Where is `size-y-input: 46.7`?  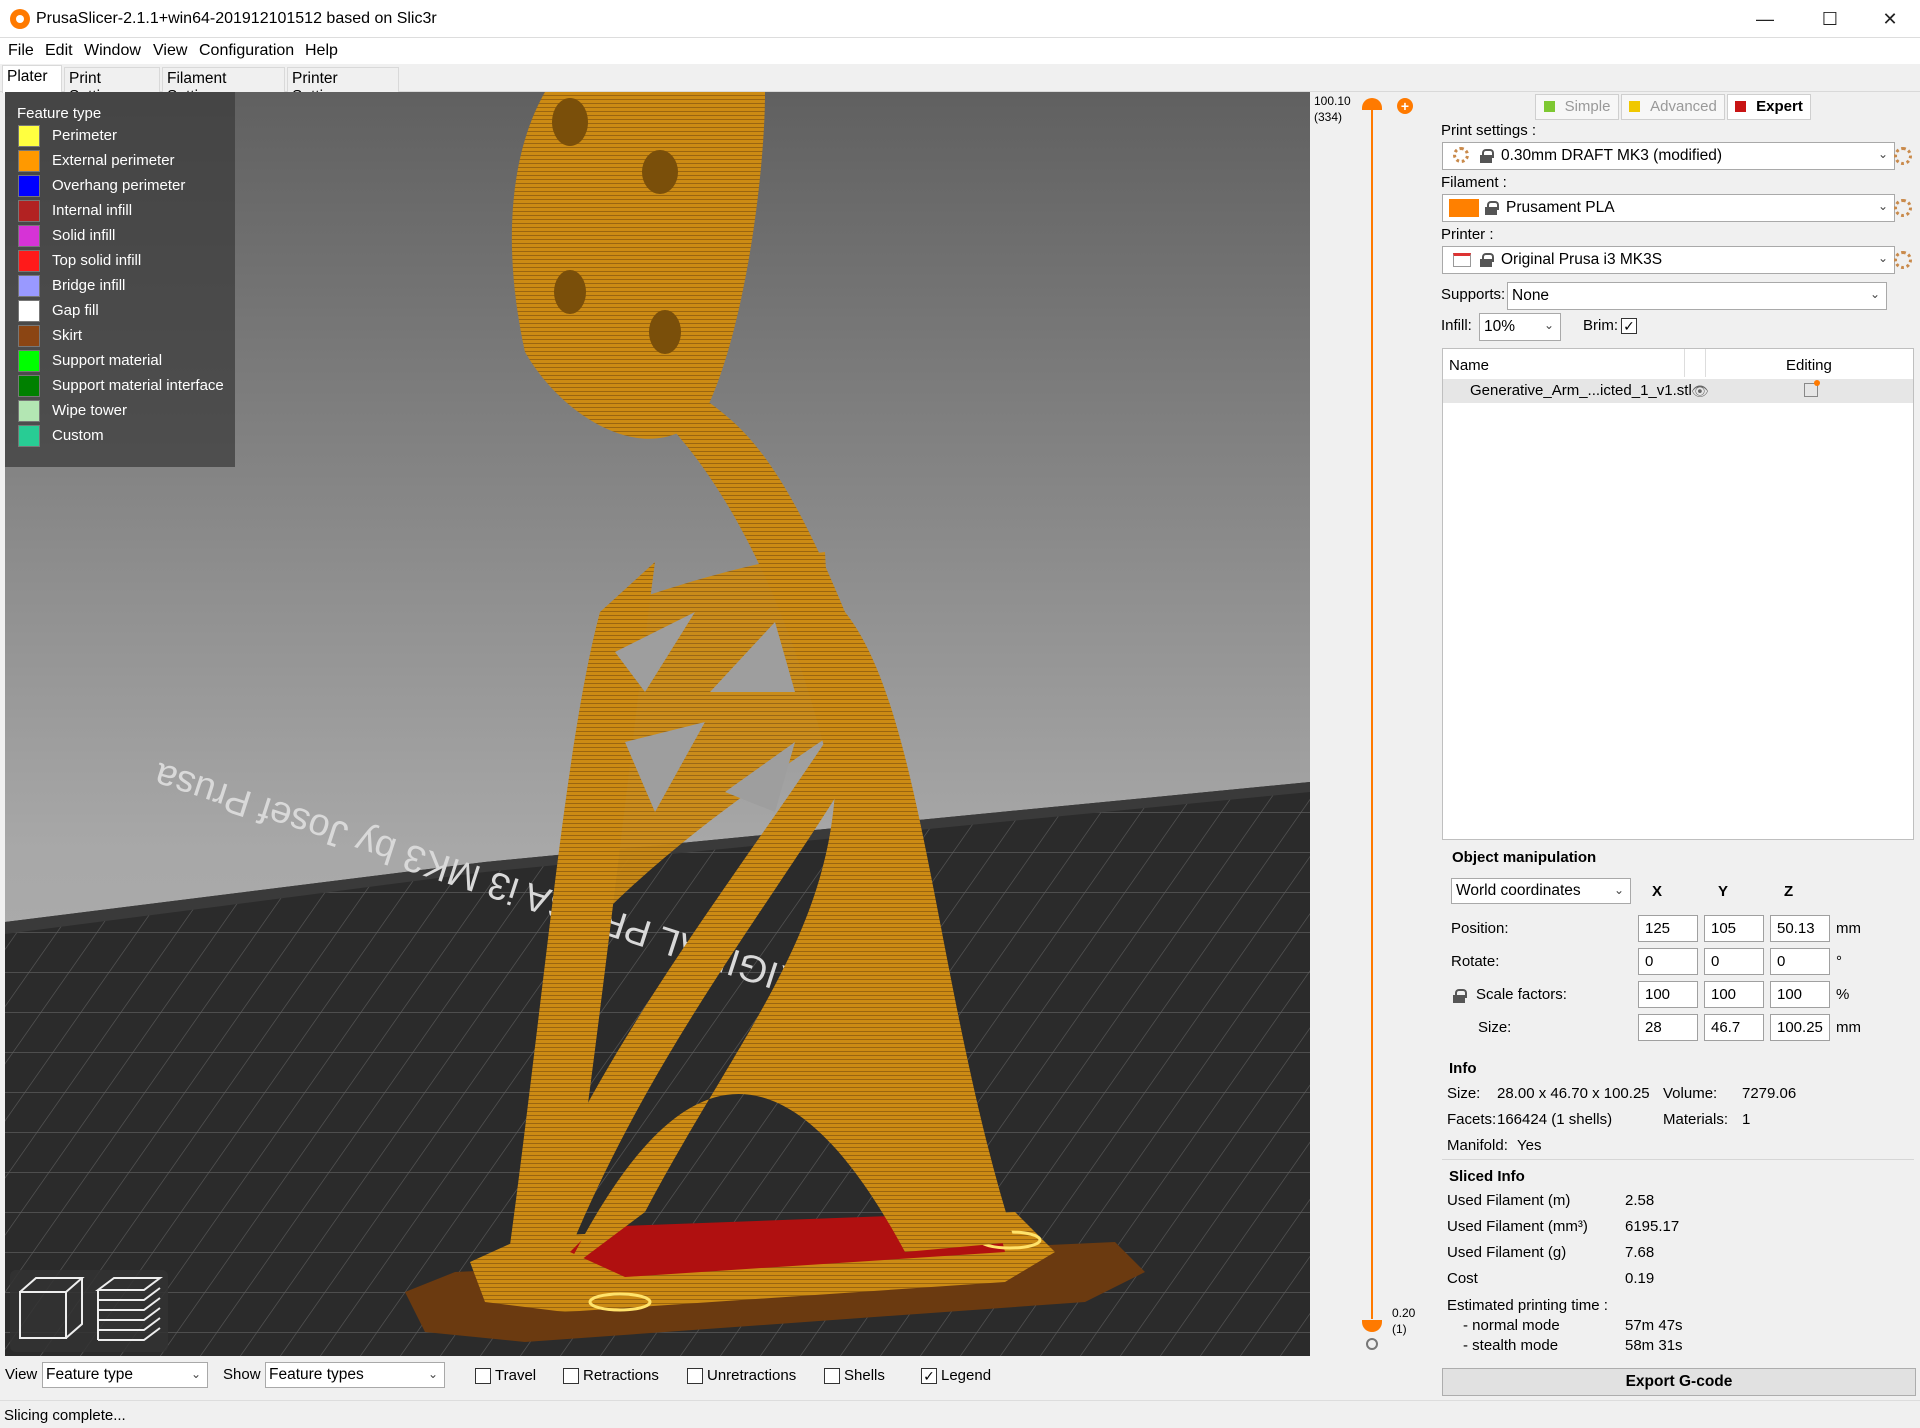
size-y-input: 46.7 is located at coordinates (1734, 1027).